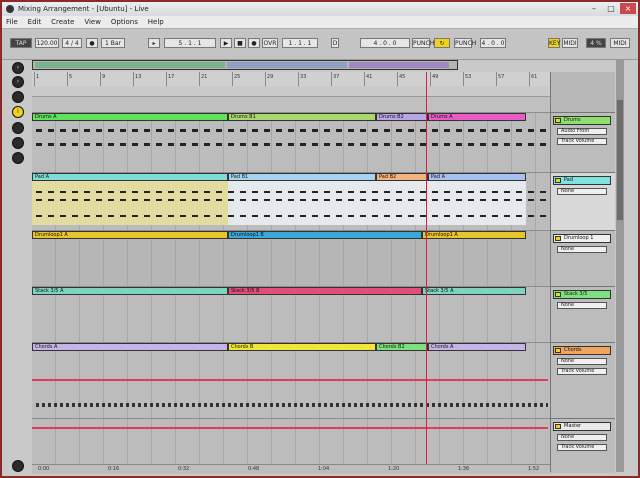  What do you see at coordinates (270, 43) in the screenshot?
I see `overdub-button: OVR` at bounding box center [270, 43].